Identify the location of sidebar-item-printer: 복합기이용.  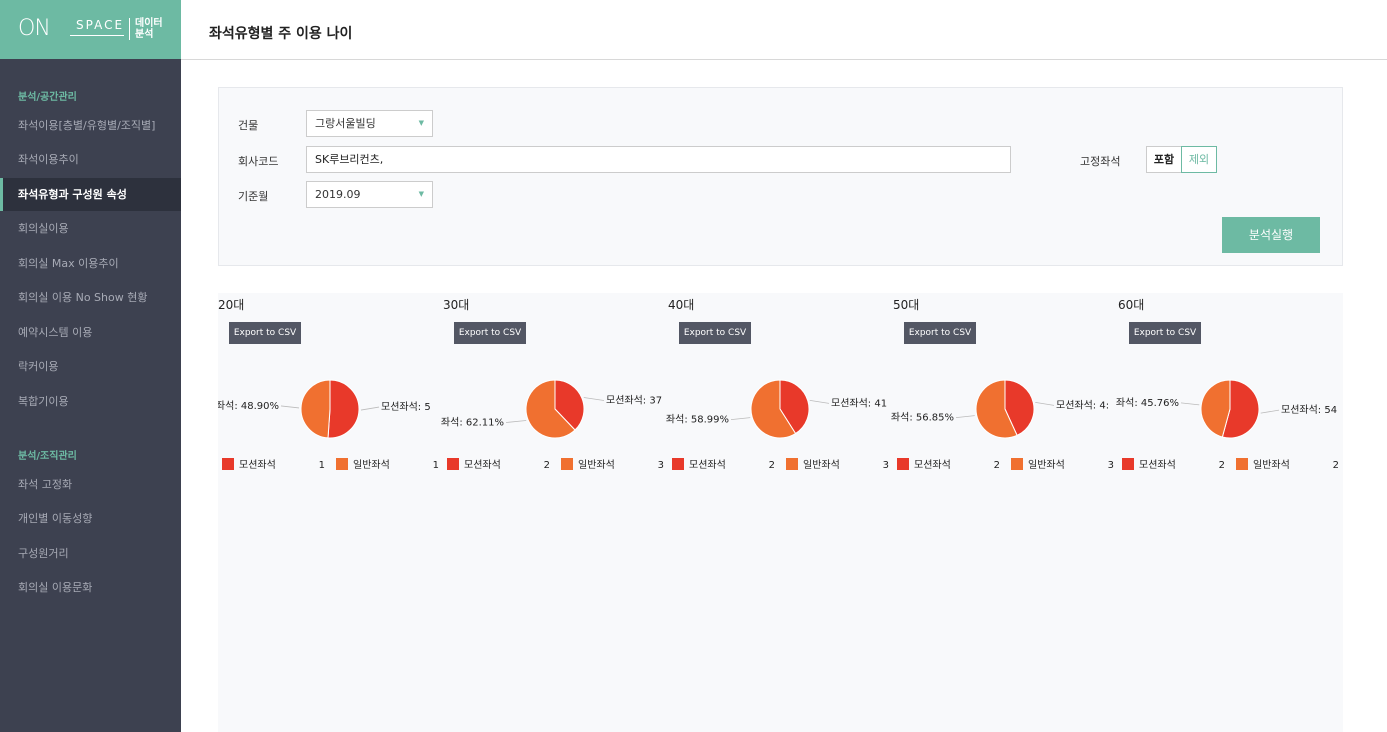
(90, 401).